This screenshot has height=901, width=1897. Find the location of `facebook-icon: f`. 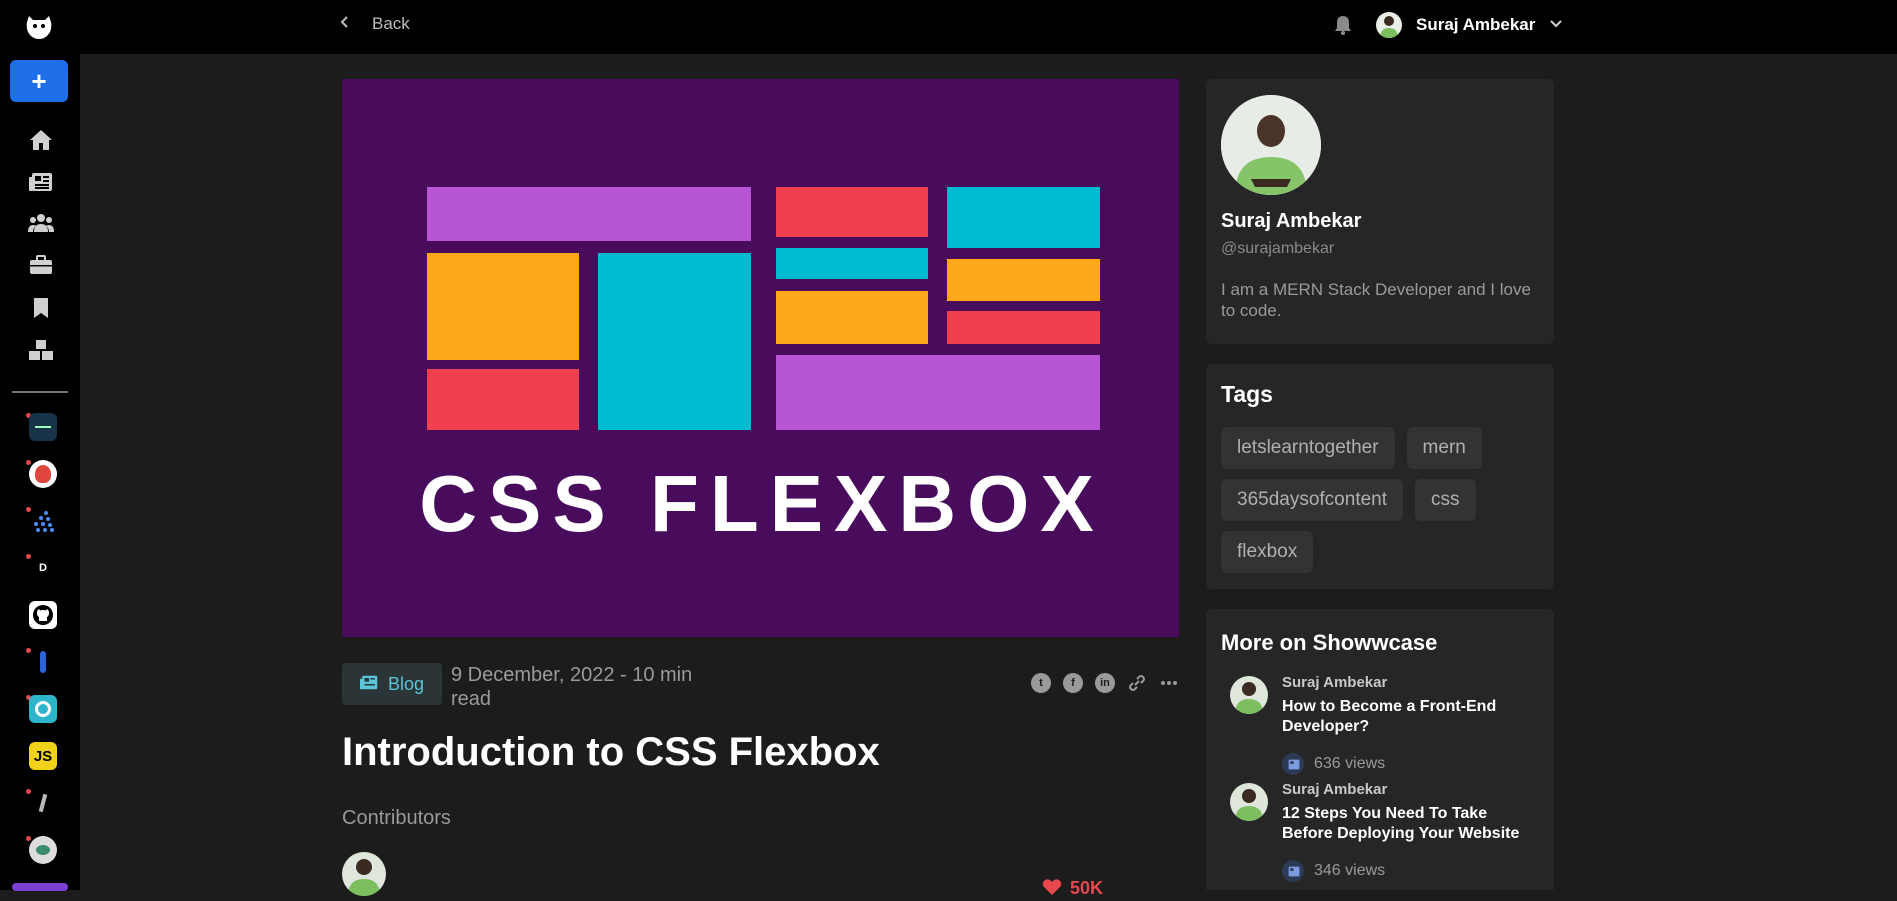

facebook-icon: f is located at coordinates (1073, 683).